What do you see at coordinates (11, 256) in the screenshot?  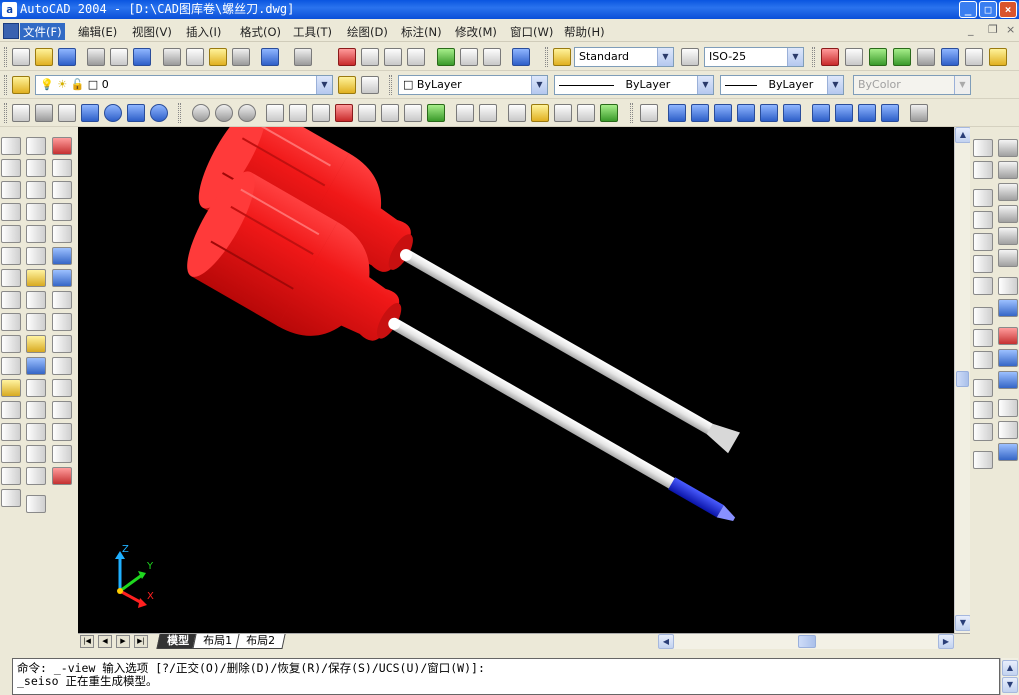 I see `arc-icon` at bounding box center [11, 256].